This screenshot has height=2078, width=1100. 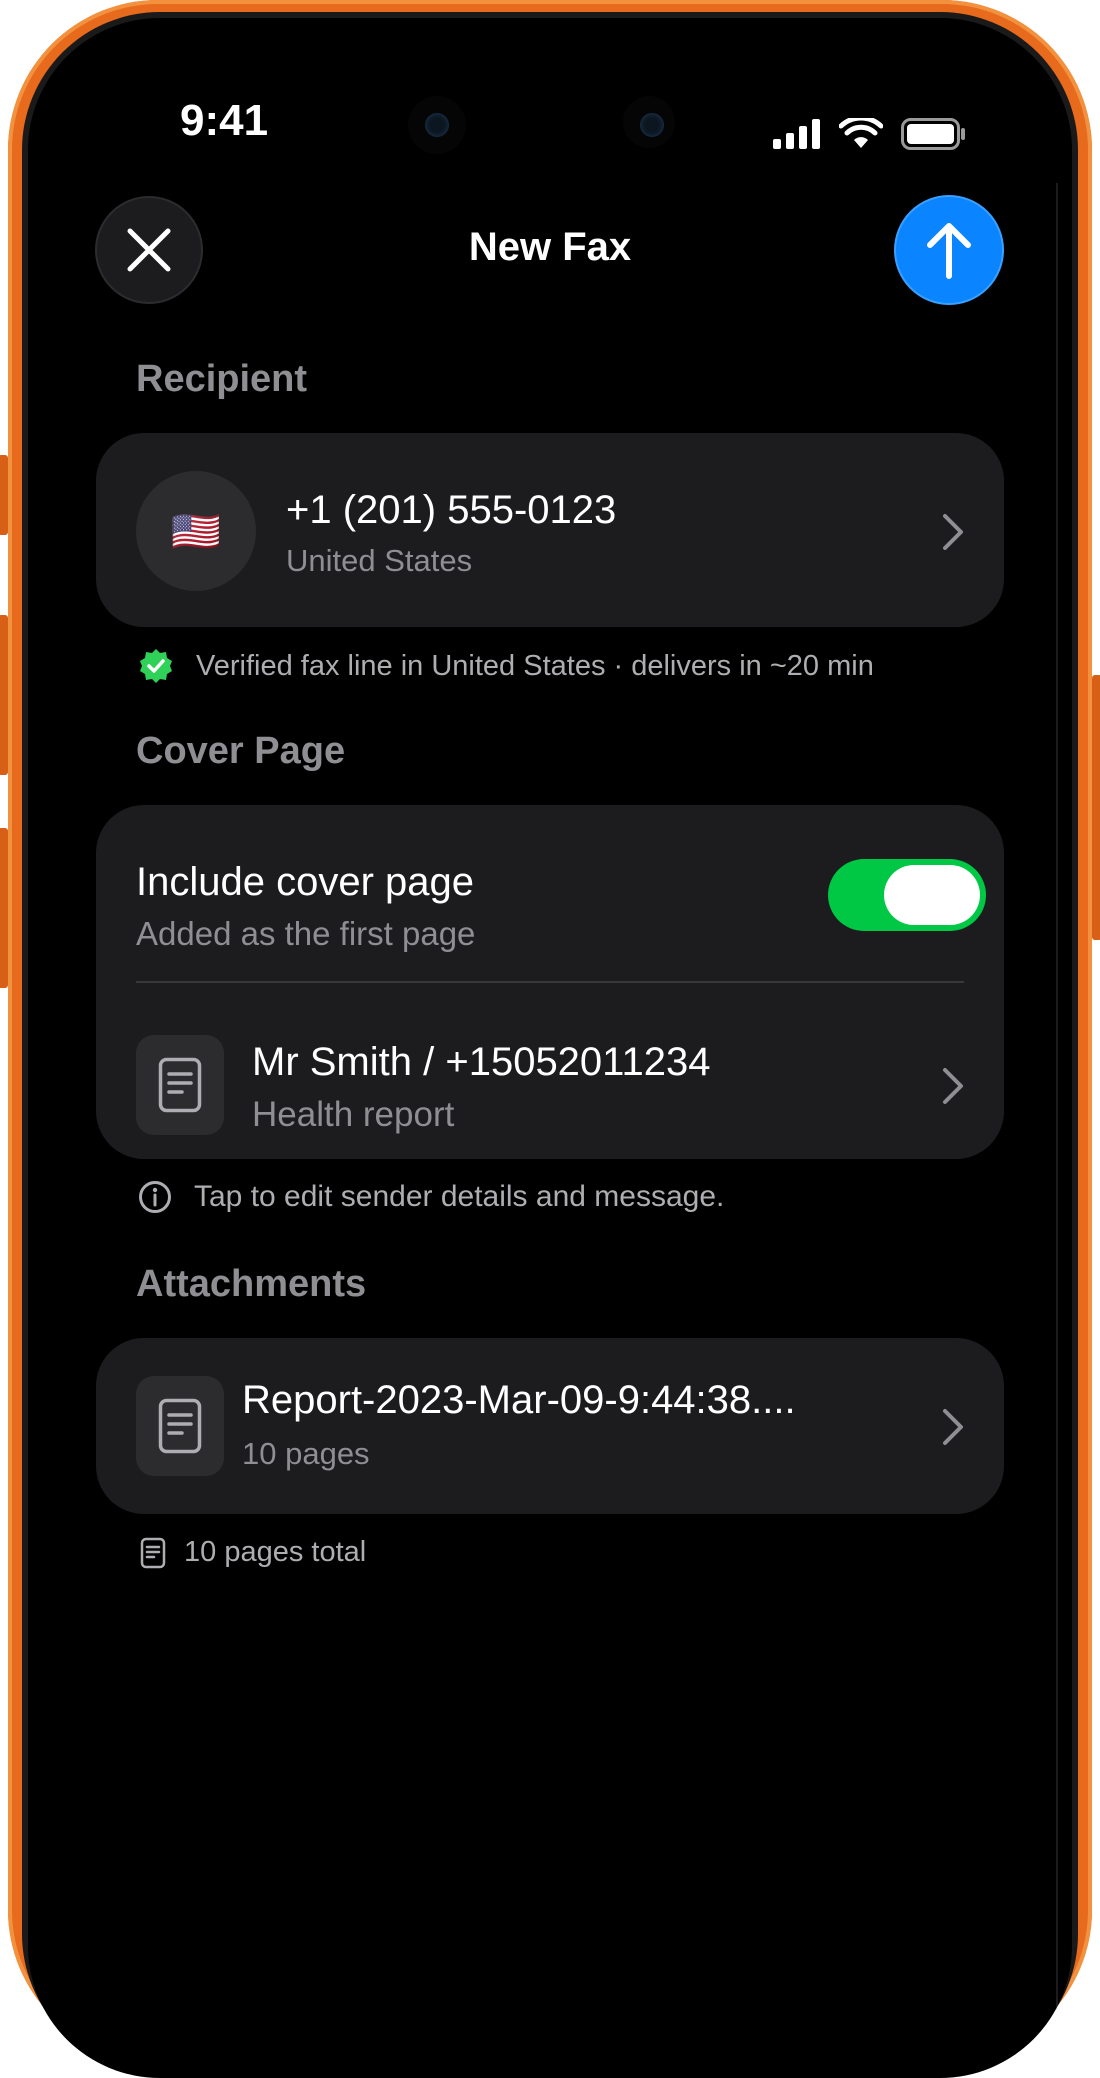 What do you see at coordinates (933, 134) in the screenshot?
I see `battery-icon` at bounding box center [933, 134].